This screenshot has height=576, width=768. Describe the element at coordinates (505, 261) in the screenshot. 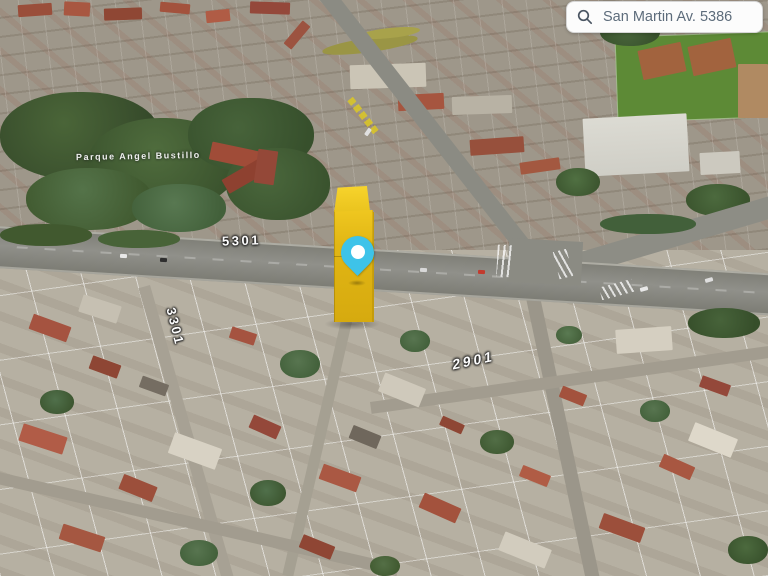

I see `crosswalk` at that location.